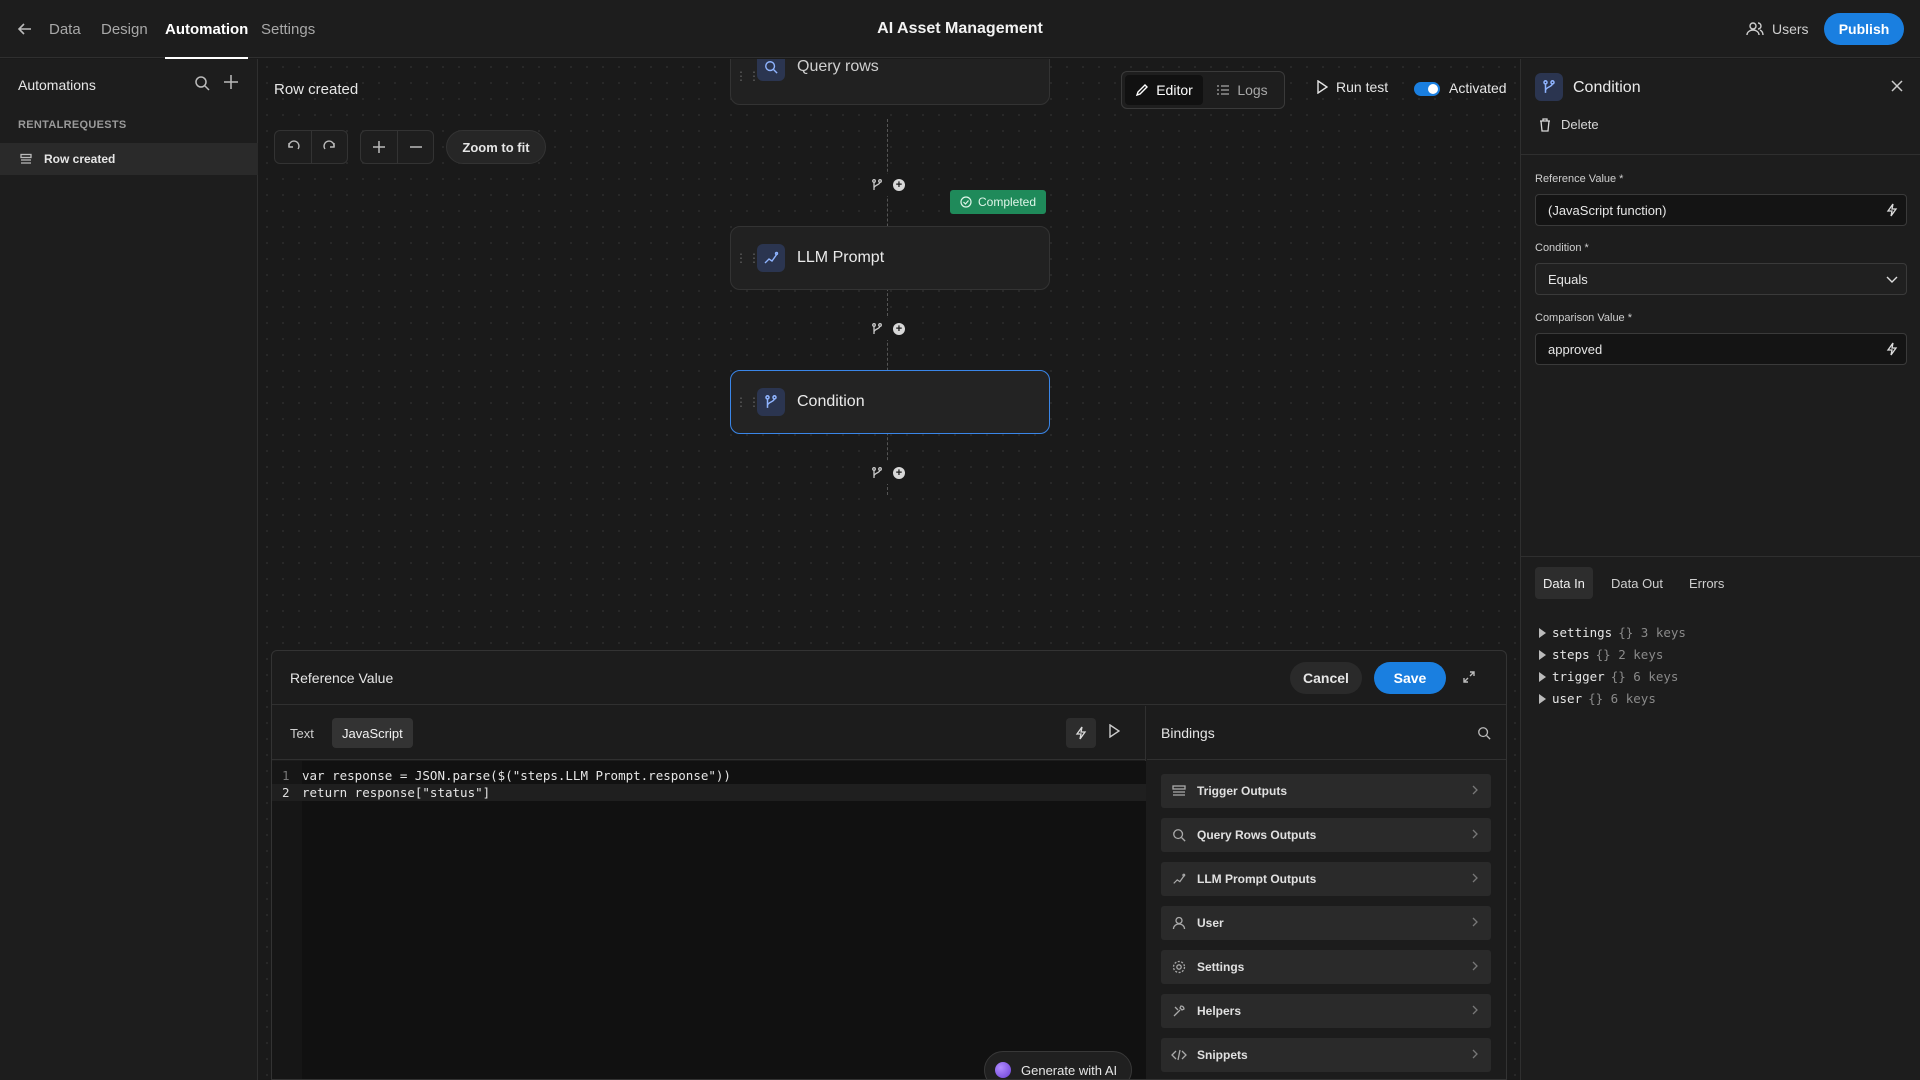 Image resolution: width=1920 pixels, height=1080 pixels. Describe the element at coordinates (890, 402) in the screenshot. I see `flow-node-condition: ⋮⋮ Condition` at that location.